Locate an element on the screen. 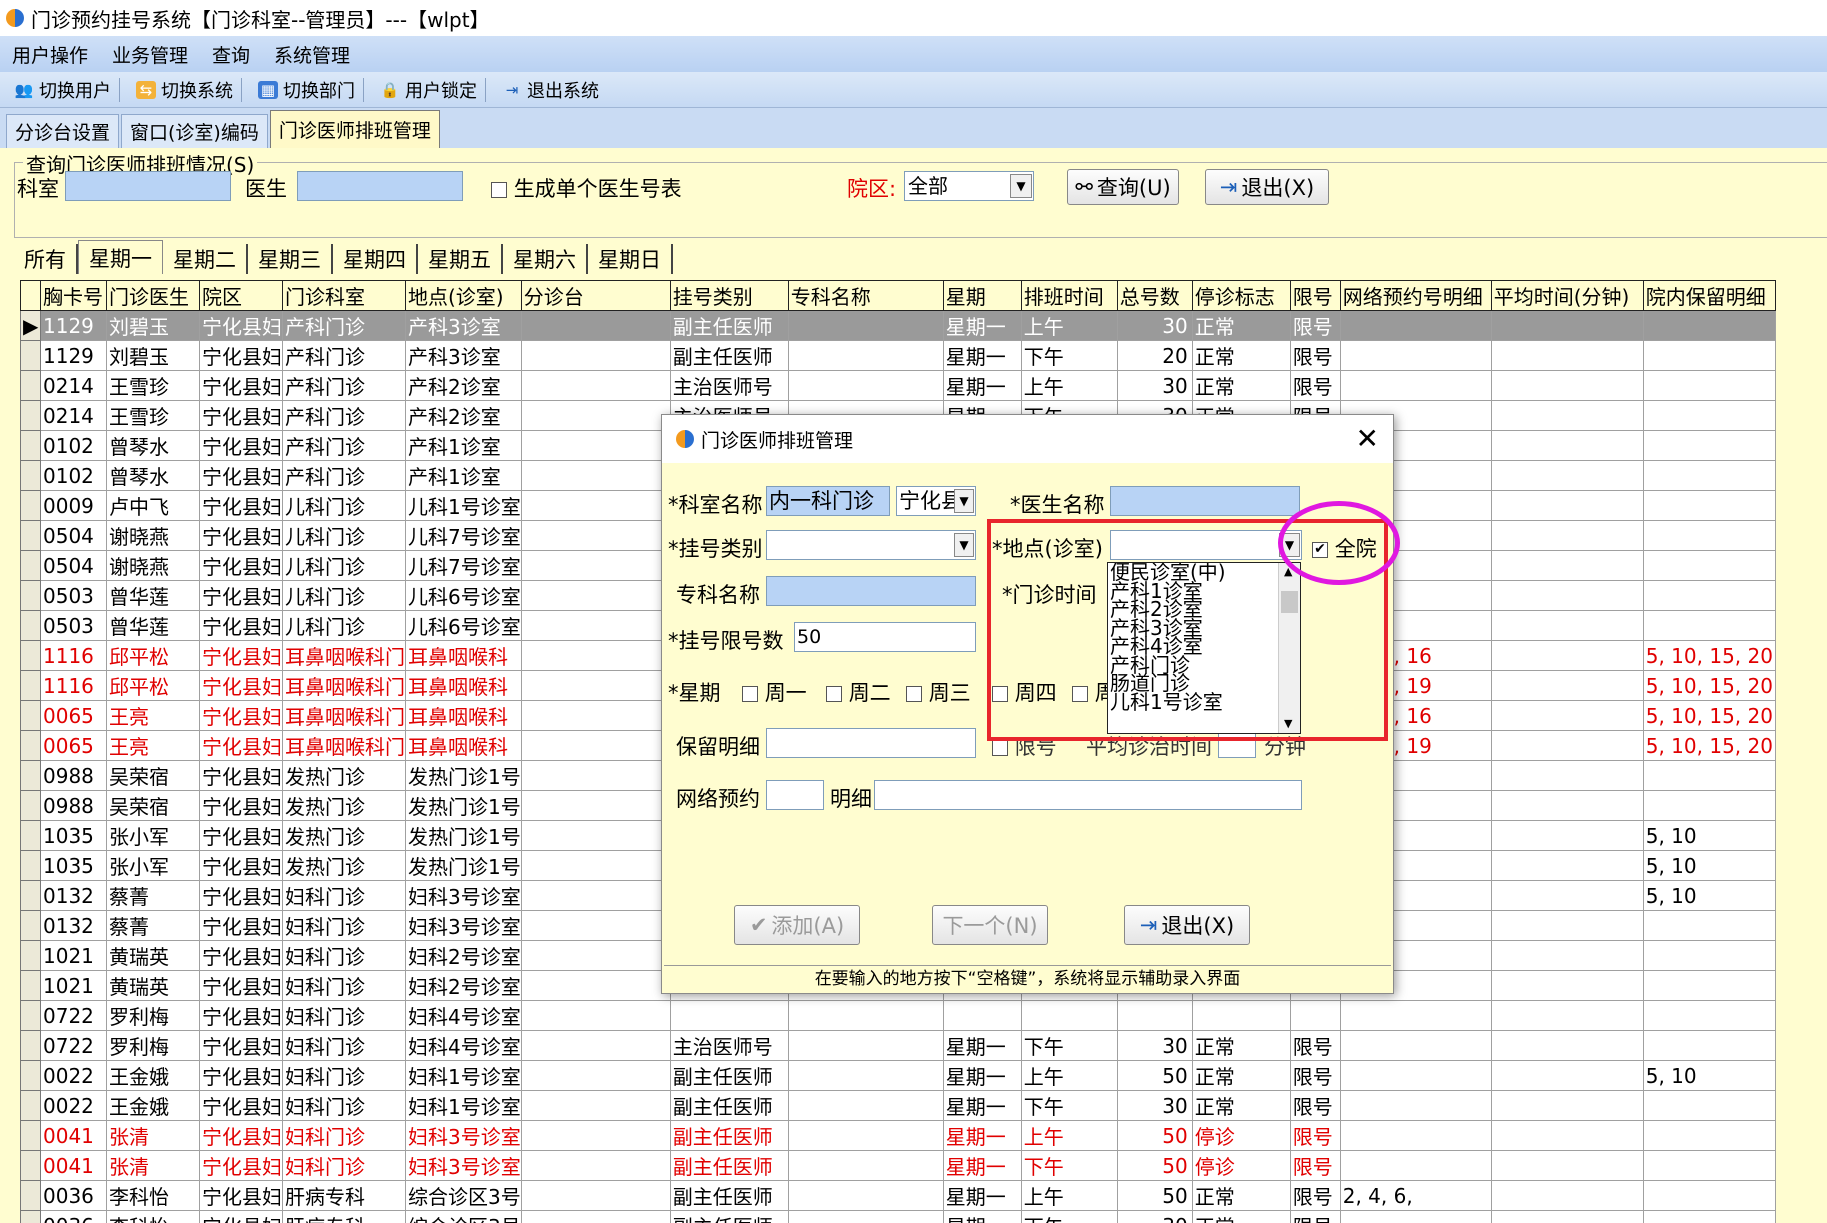  column-header: 停诊标志 is located at coordinates (1241, 295).